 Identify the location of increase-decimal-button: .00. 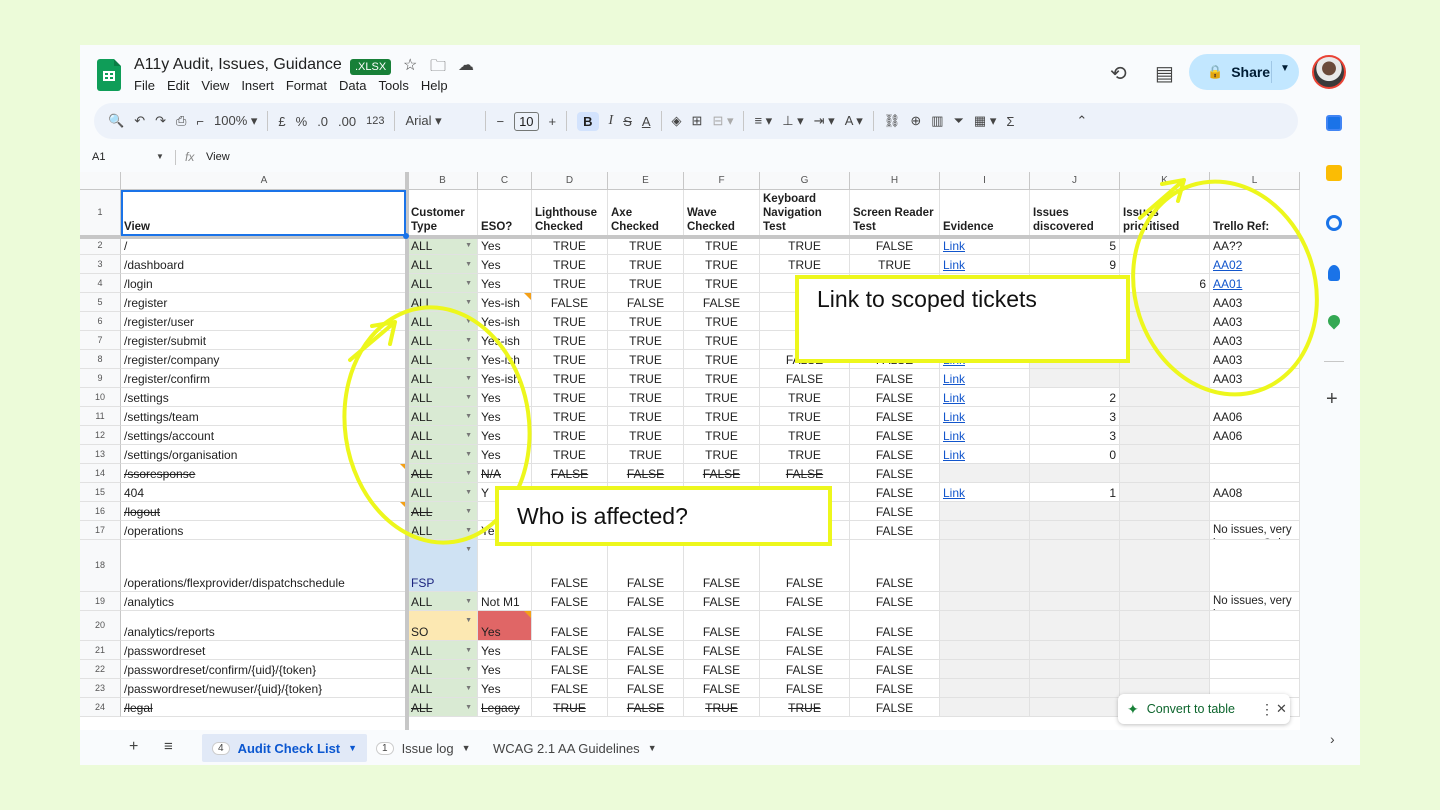
(347, 121).